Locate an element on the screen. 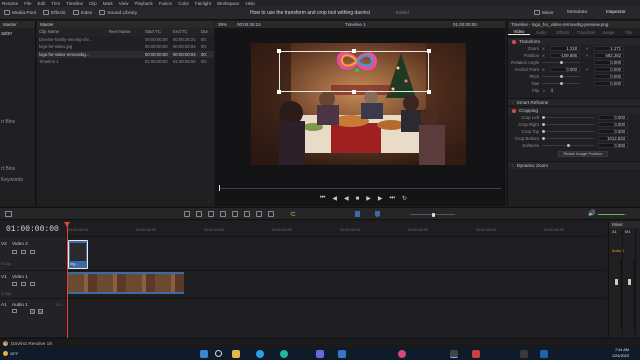 The height and width of the screenshot is (360, 640). master-volume-slider is located at coordinates (612, 214).